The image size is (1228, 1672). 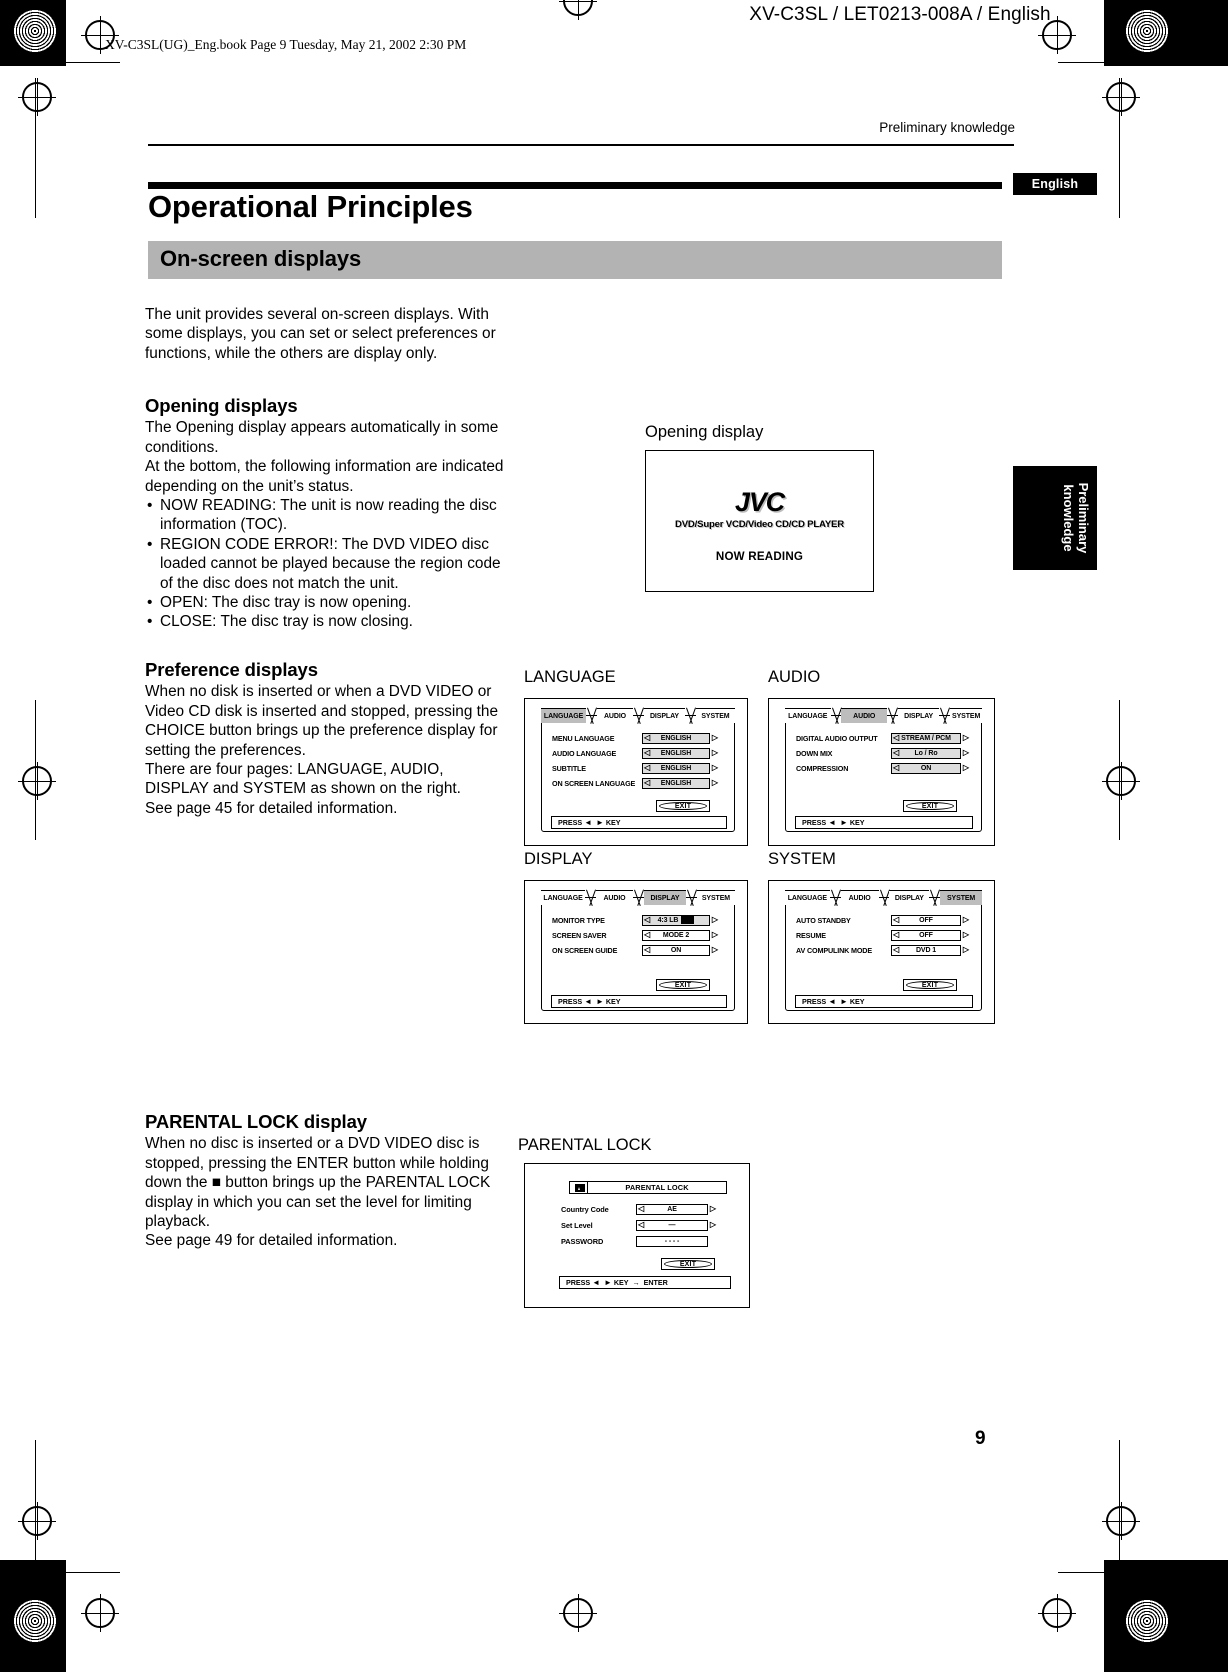 What do you see at coordinates (886, 935) in the screenshot?
I see `setting-row: RESUME ◁ OFF ▷` at bounding box center [886, 935].